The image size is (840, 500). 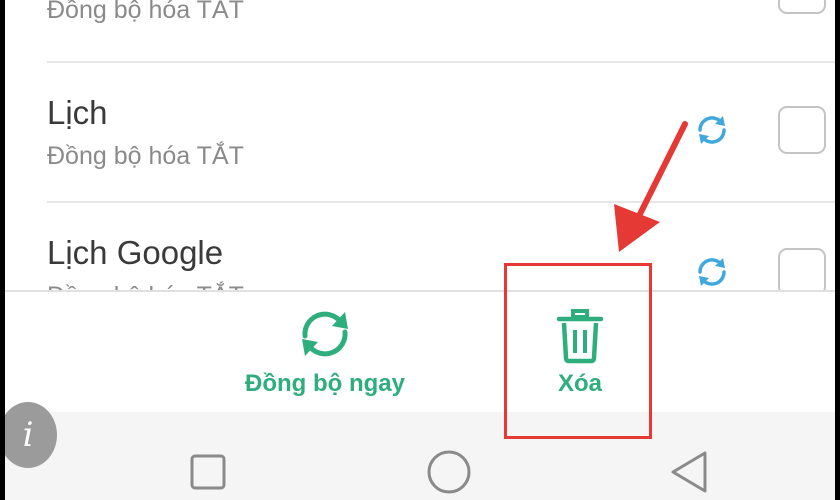 What do you see at coordinates (449, 472) in the screenshot?
I see `circle-icon` at bounding box center [449, 472].